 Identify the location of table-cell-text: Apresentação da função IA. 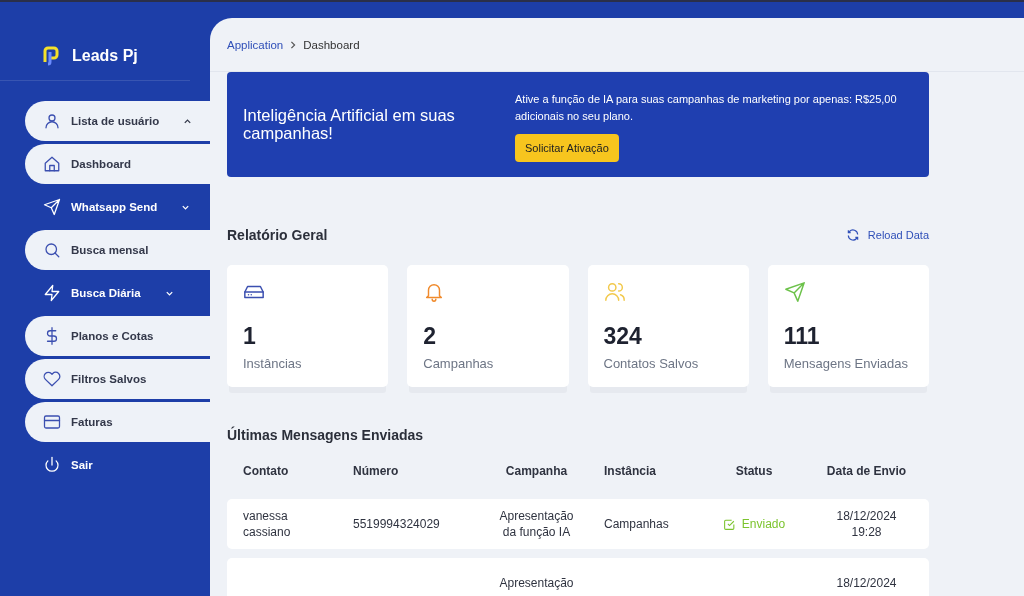
(536, 524).